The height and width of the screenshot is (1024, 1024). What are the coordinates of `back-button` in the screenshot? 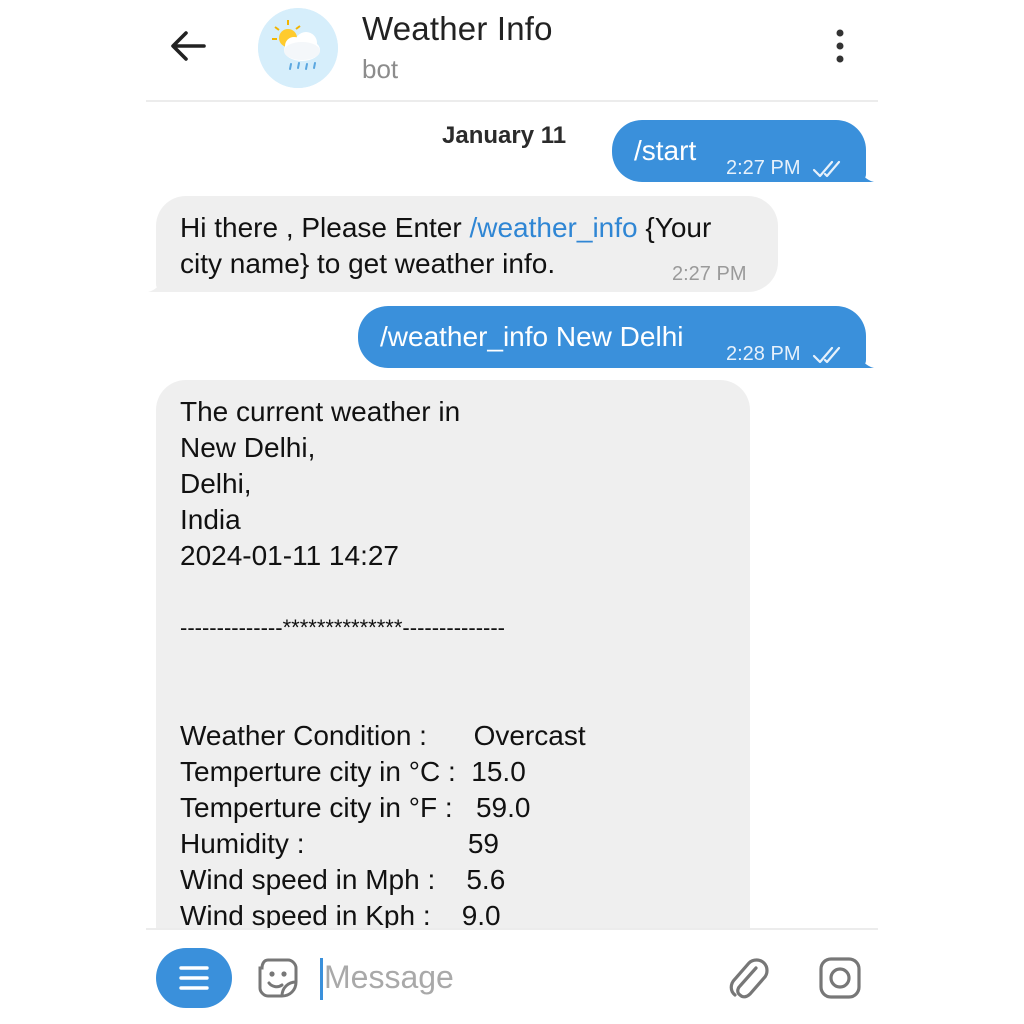 It's located at (188, 46).